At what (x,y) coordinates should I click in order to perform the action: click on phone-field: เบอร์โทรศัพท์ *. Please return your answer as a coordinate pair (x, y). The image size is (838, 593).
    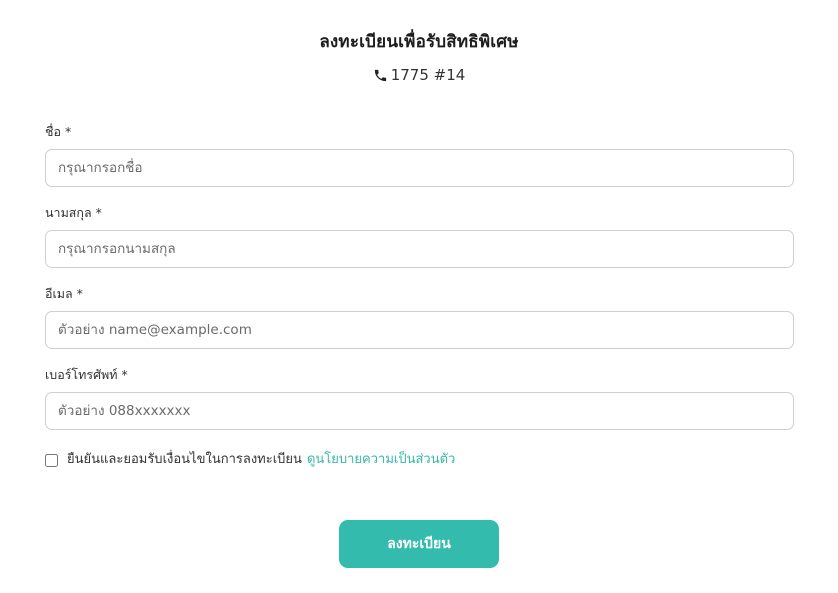
    Looking at the image, I should click on (419, 398).